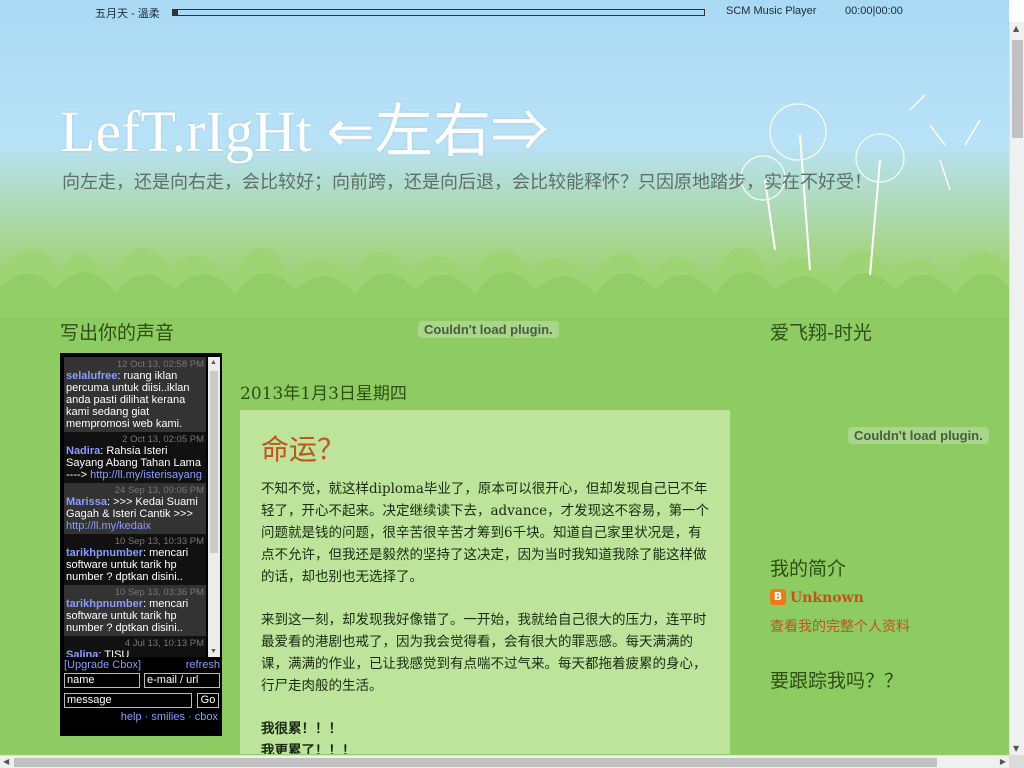  Describe the element at coordinates (874, 11) in the screenshot. I see `player-time: 00:00|00:00` at that location.